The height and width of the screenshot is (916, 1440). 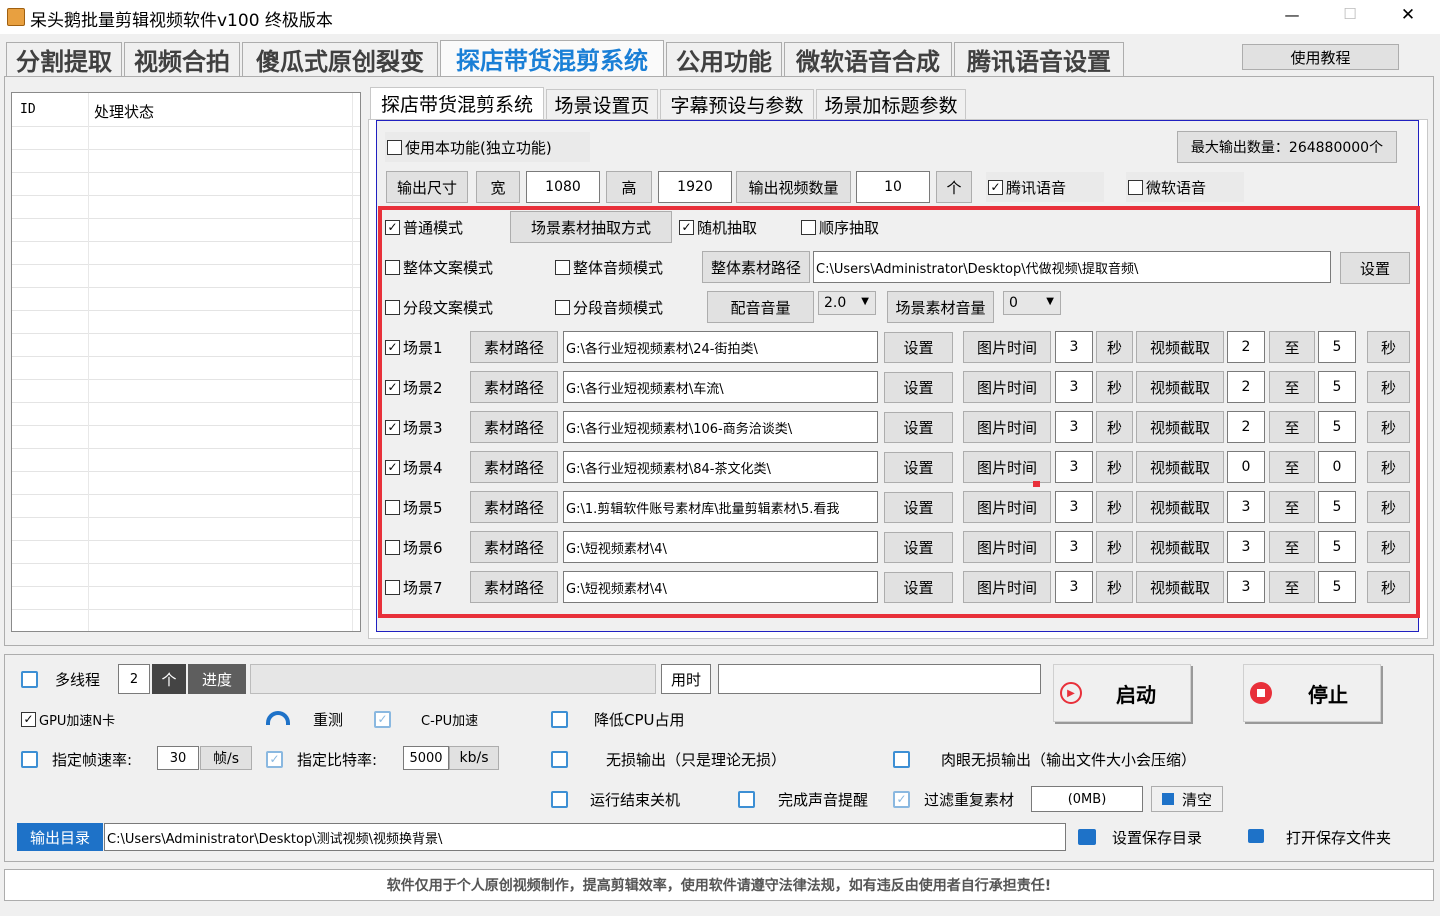 I want to click on subtab-scene-title-params: 场景加标题参数, so click(x=891, y=104).